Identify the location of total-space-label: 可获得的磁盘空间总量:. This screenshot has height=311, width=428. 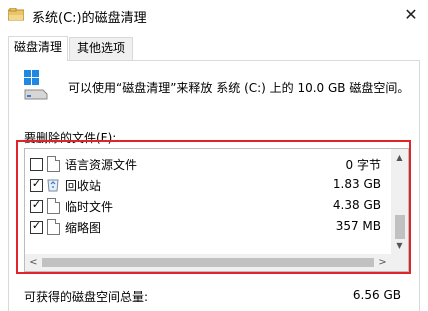
(86, 297).